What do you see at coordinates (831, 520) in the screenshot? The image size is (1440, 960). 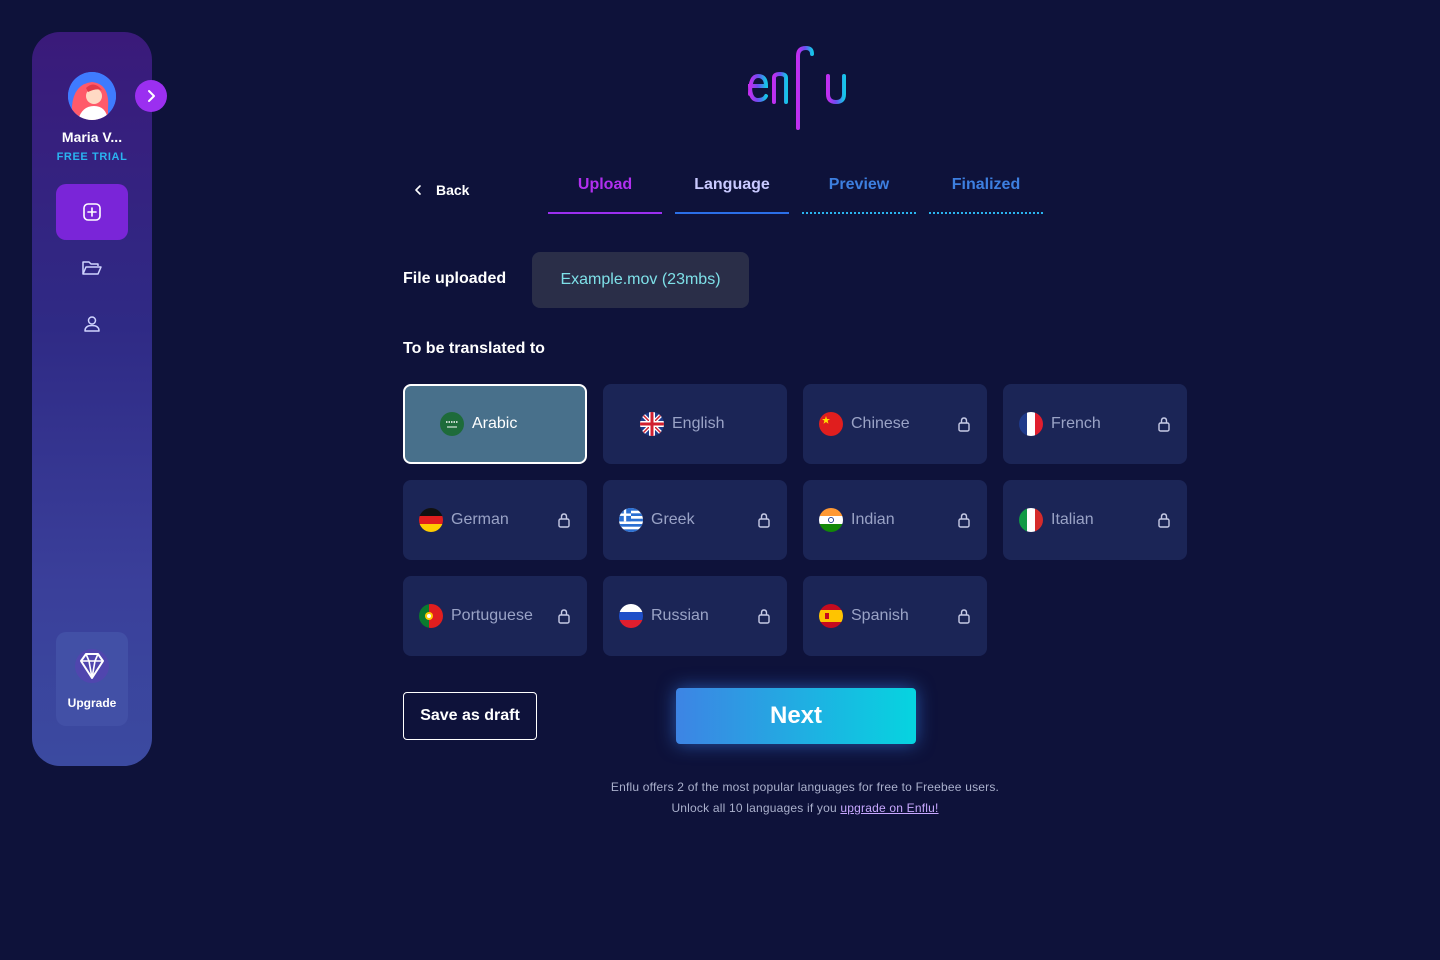 I see `india-flag-icon` at bounding box center [831, 520].